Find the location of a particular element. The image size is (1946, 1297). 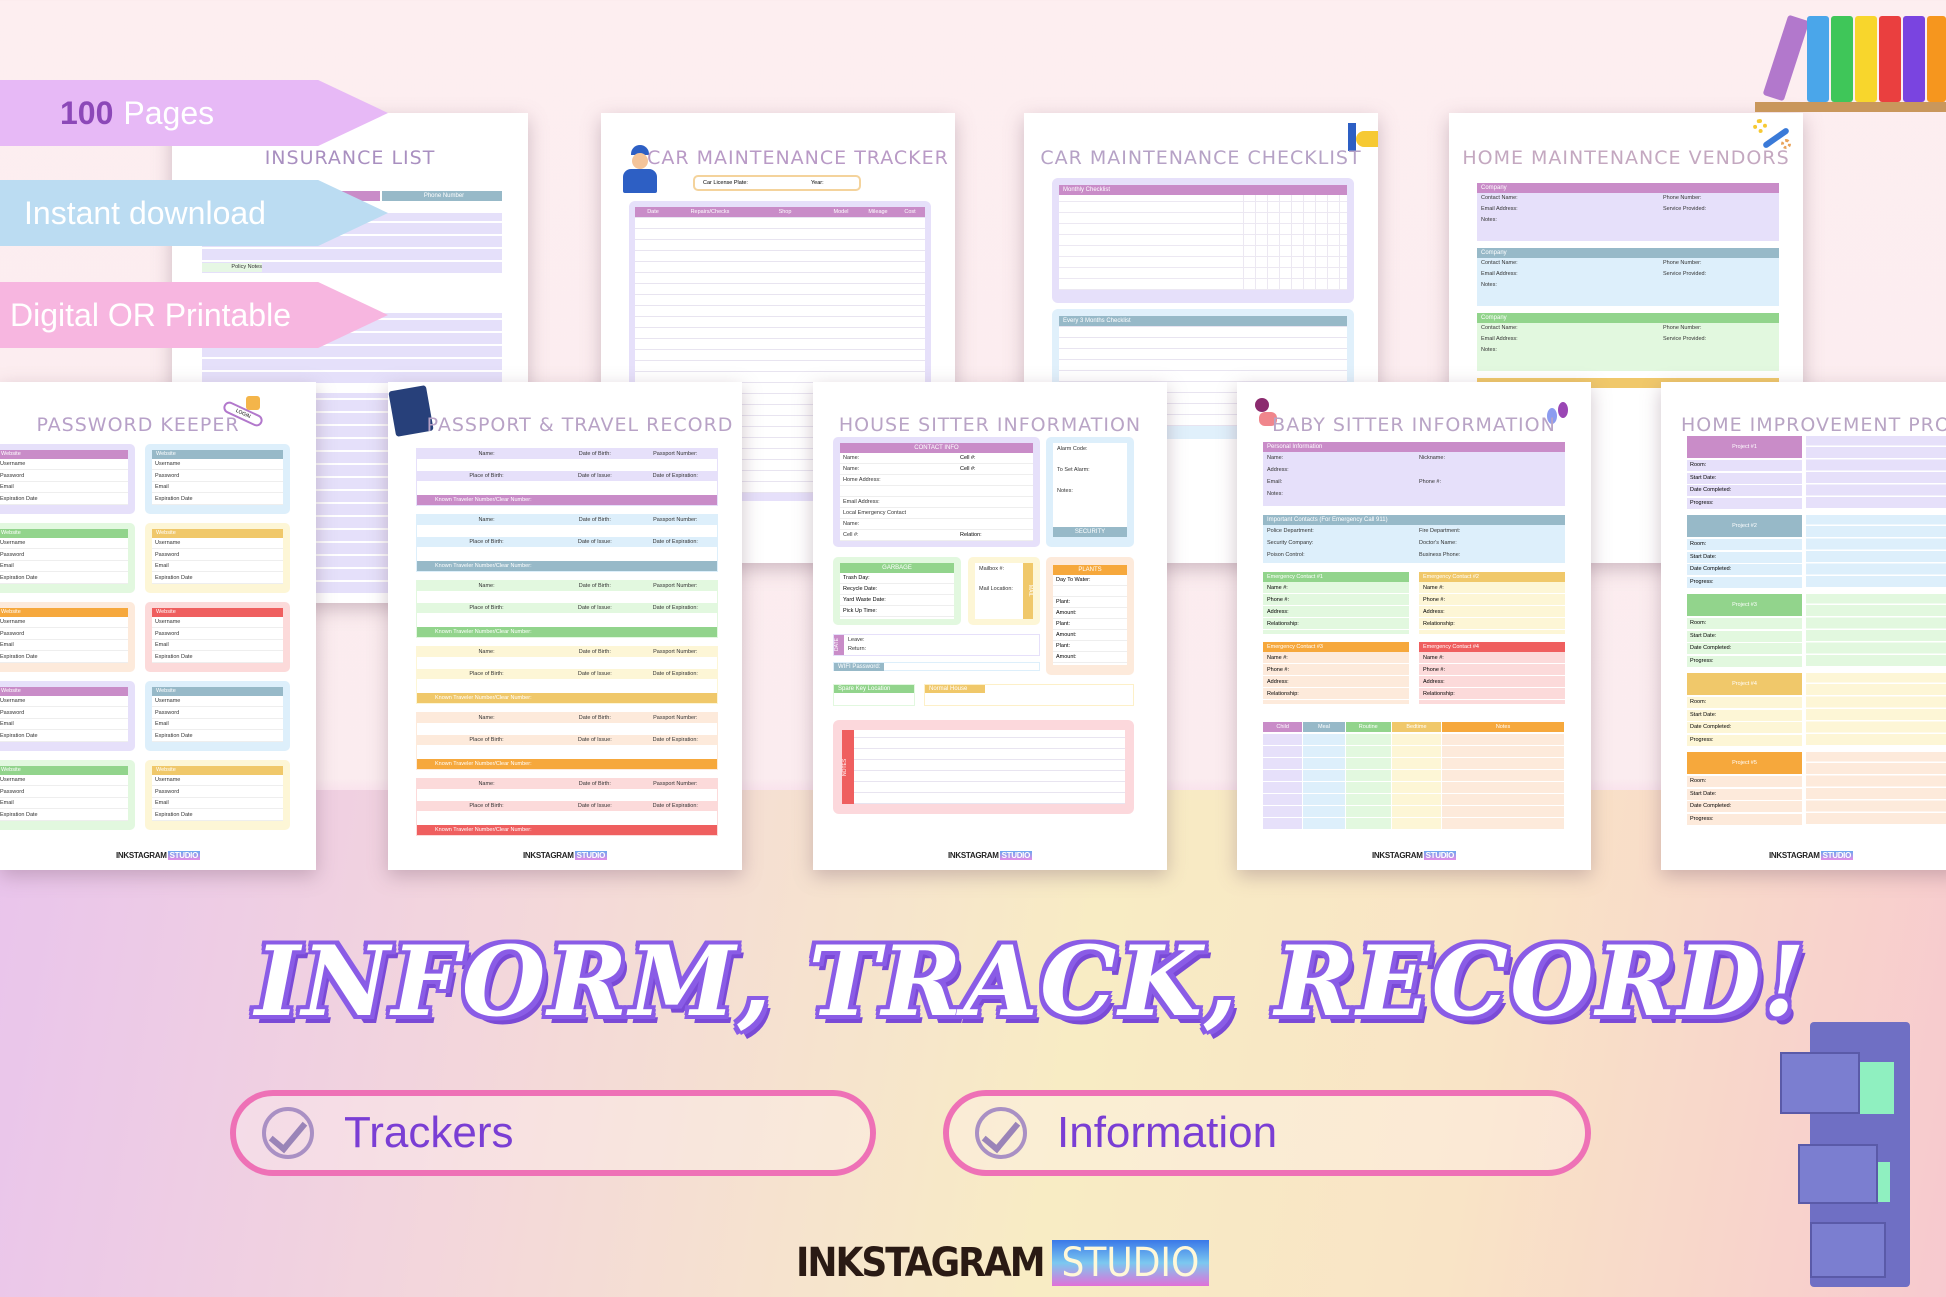

col-cost: Cost is located at coordinates (910, 212).